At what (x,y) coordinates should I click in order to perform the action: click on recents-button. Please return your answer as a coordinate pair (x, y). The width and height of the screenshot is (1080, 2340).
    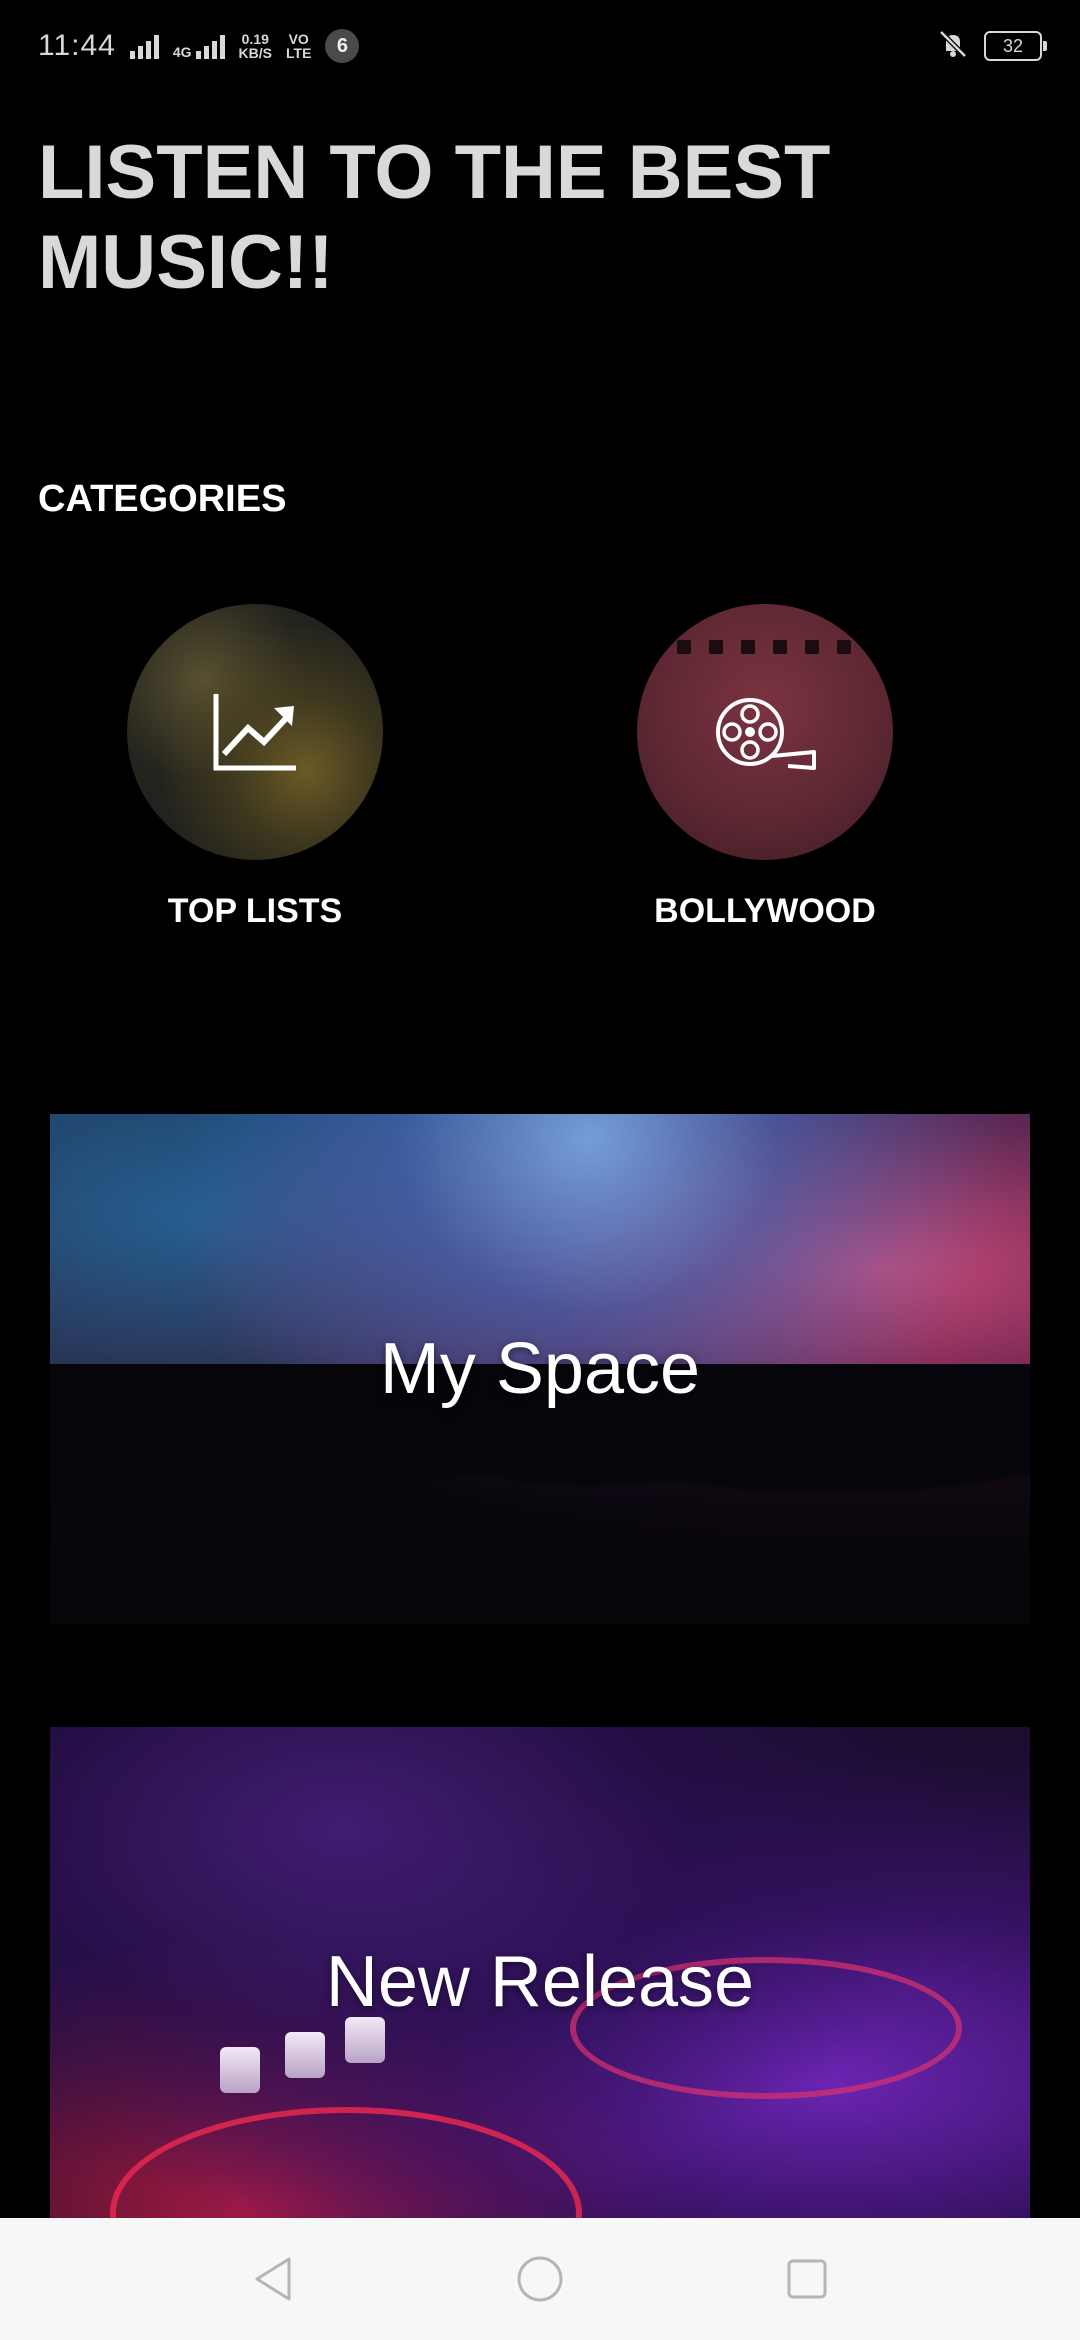
    Looking at the image, I should click on (807, 2279).